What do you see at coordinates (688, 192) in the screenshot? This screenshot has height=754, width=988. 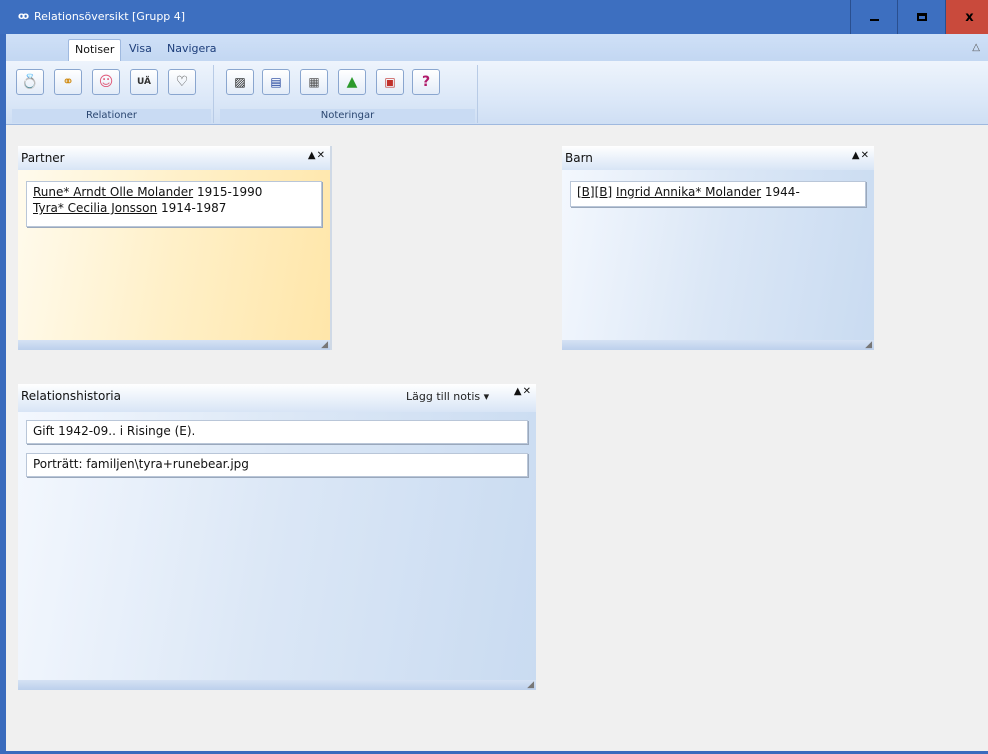 I see `child-link: Ingrid Annika* Molander` at bounding box center [688, 192].